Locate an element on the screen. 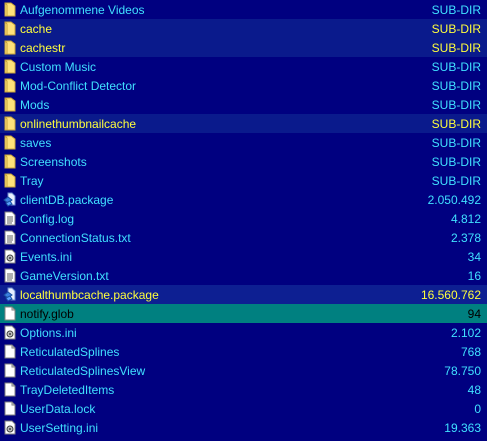 Image resolution: width=487 pixels, height=441 pixels. file-row-selected: cachestr SUB-DIR is located at coordinates (243, 47).